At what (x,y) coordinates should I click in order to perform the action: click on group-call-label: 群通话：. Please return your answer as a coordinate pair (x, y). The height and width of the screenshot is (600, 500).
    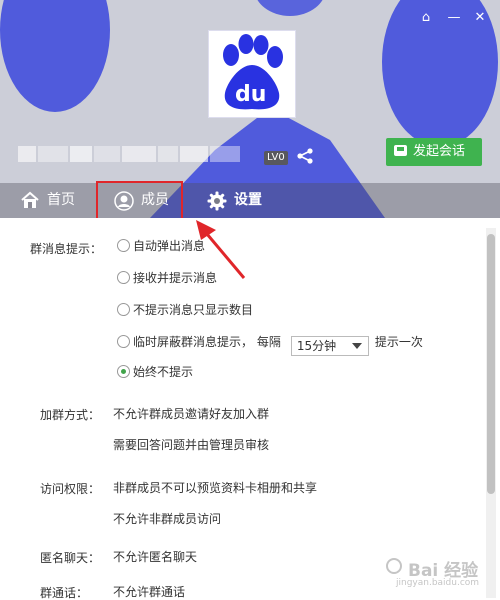
    Looking at the image, I should click on (64, 593).